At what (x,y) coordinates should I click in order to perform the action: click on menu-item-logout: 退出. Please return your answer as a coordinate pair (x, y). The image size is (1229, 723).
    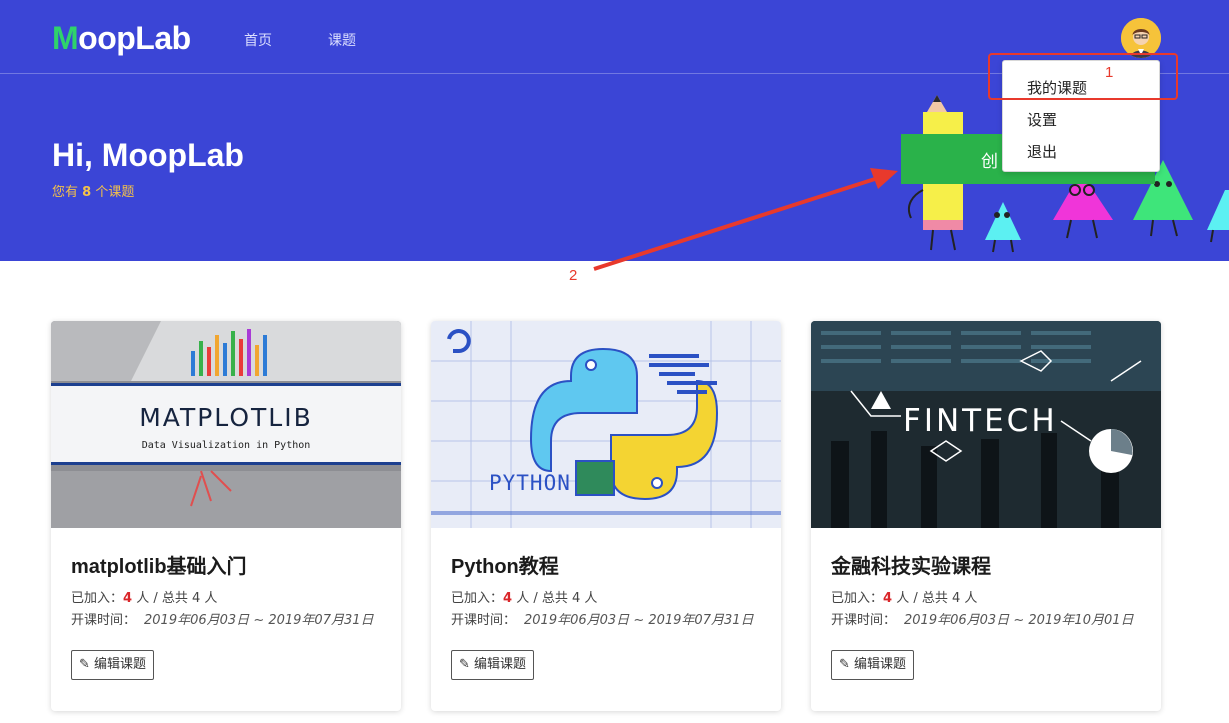
    Looking at the image, I should click on (1042, 151).